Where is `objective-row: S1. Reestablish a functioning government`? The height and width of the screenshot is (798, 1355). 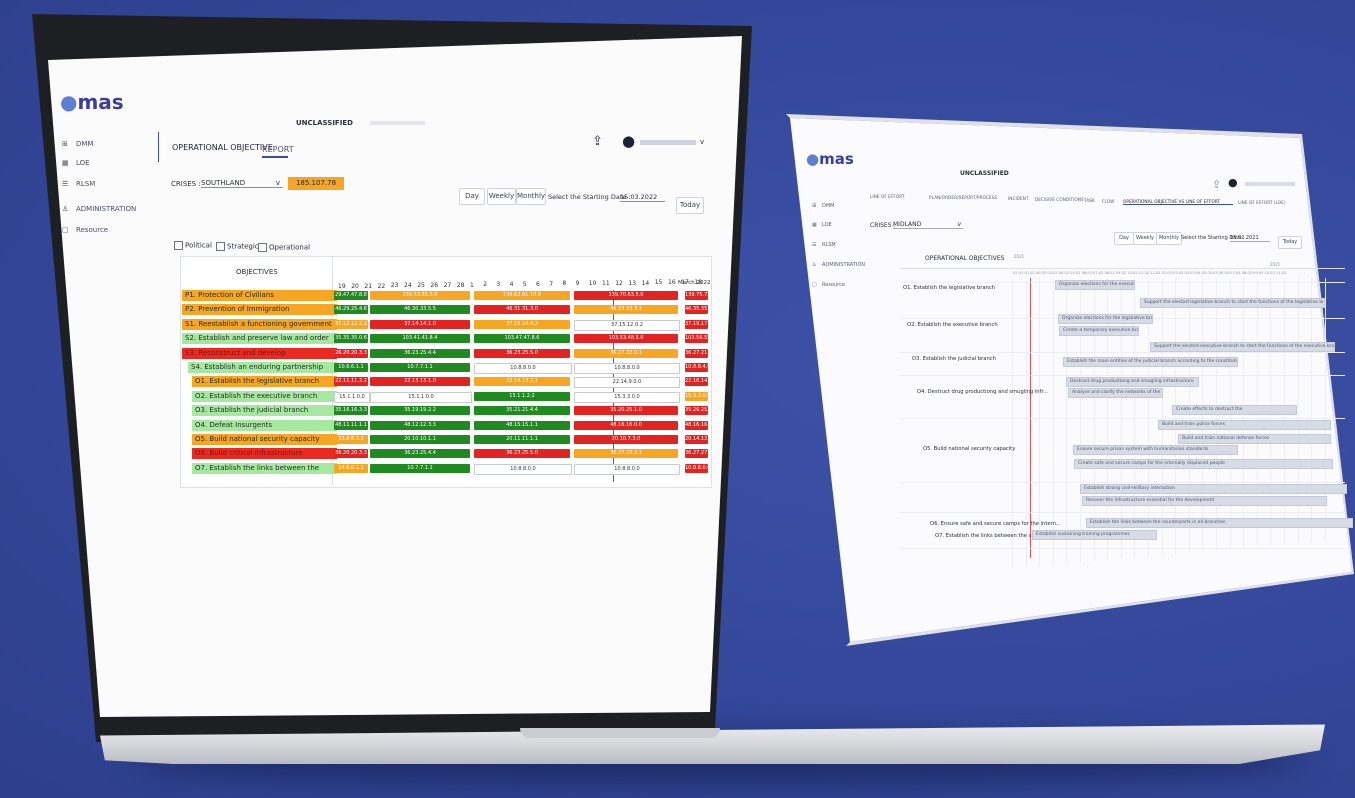 objective-row: S1. Reestablish a functioning government is located at coordinates (259, 324).